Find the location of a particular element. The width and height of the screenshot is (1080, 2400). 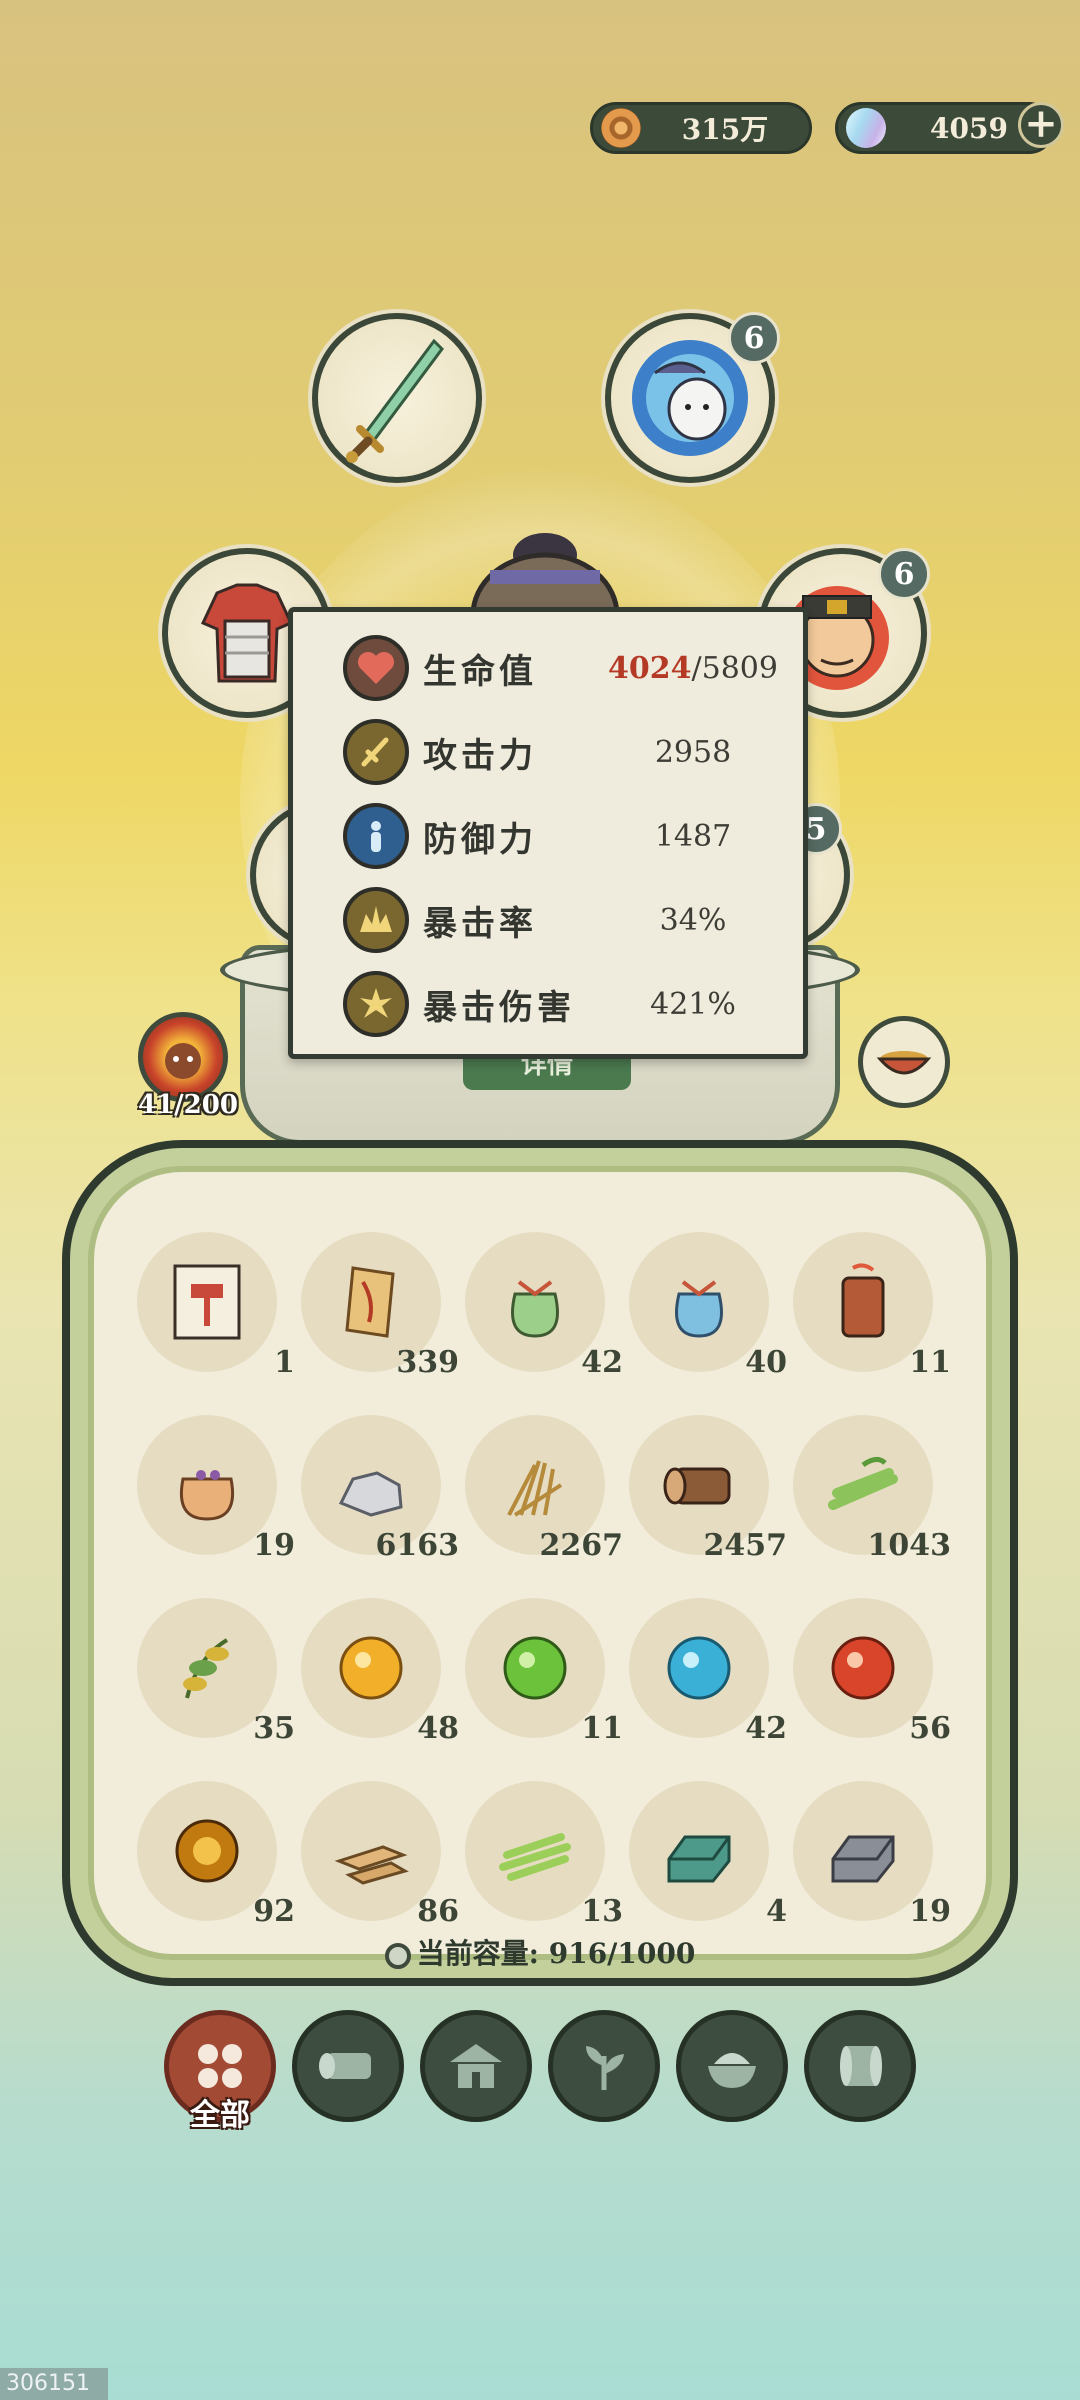

bamboo-strips-icon is located at coordinates (535, 1857).